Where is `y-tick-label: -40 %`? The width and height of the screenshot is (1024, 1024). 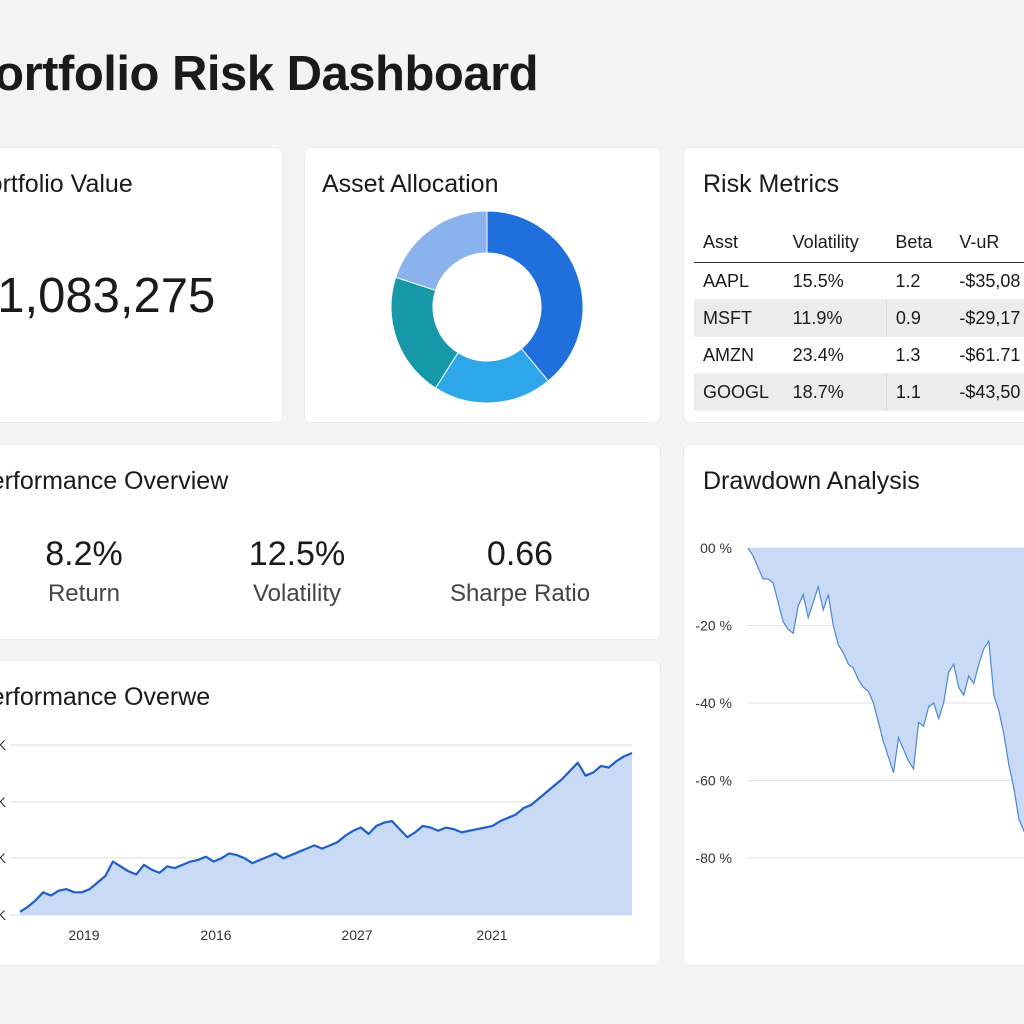 y-tick-label: -40 % is located at coordinates (713, 703).